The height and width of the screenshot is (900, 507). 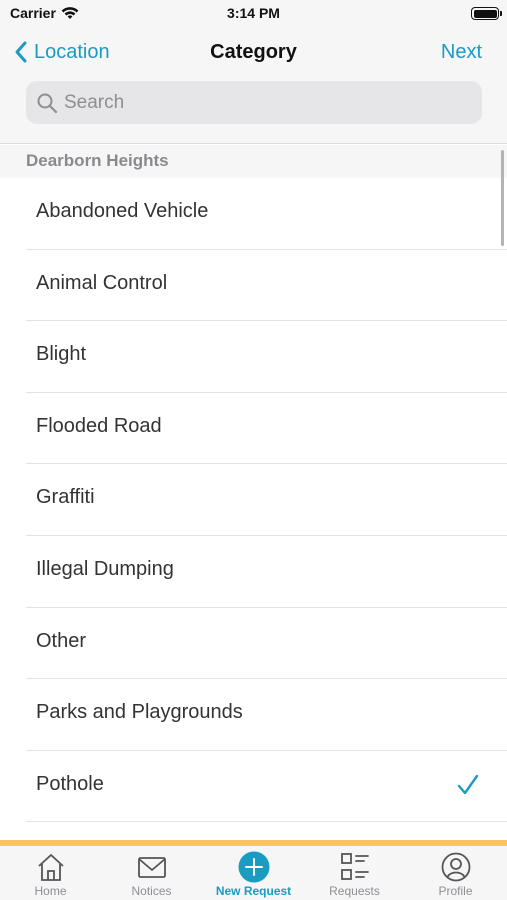 What do you see at coordinates (253, 429) in the screenshot?
I see `category-row-flooded-road: Flooded Road` at bounding box center [253, 429].